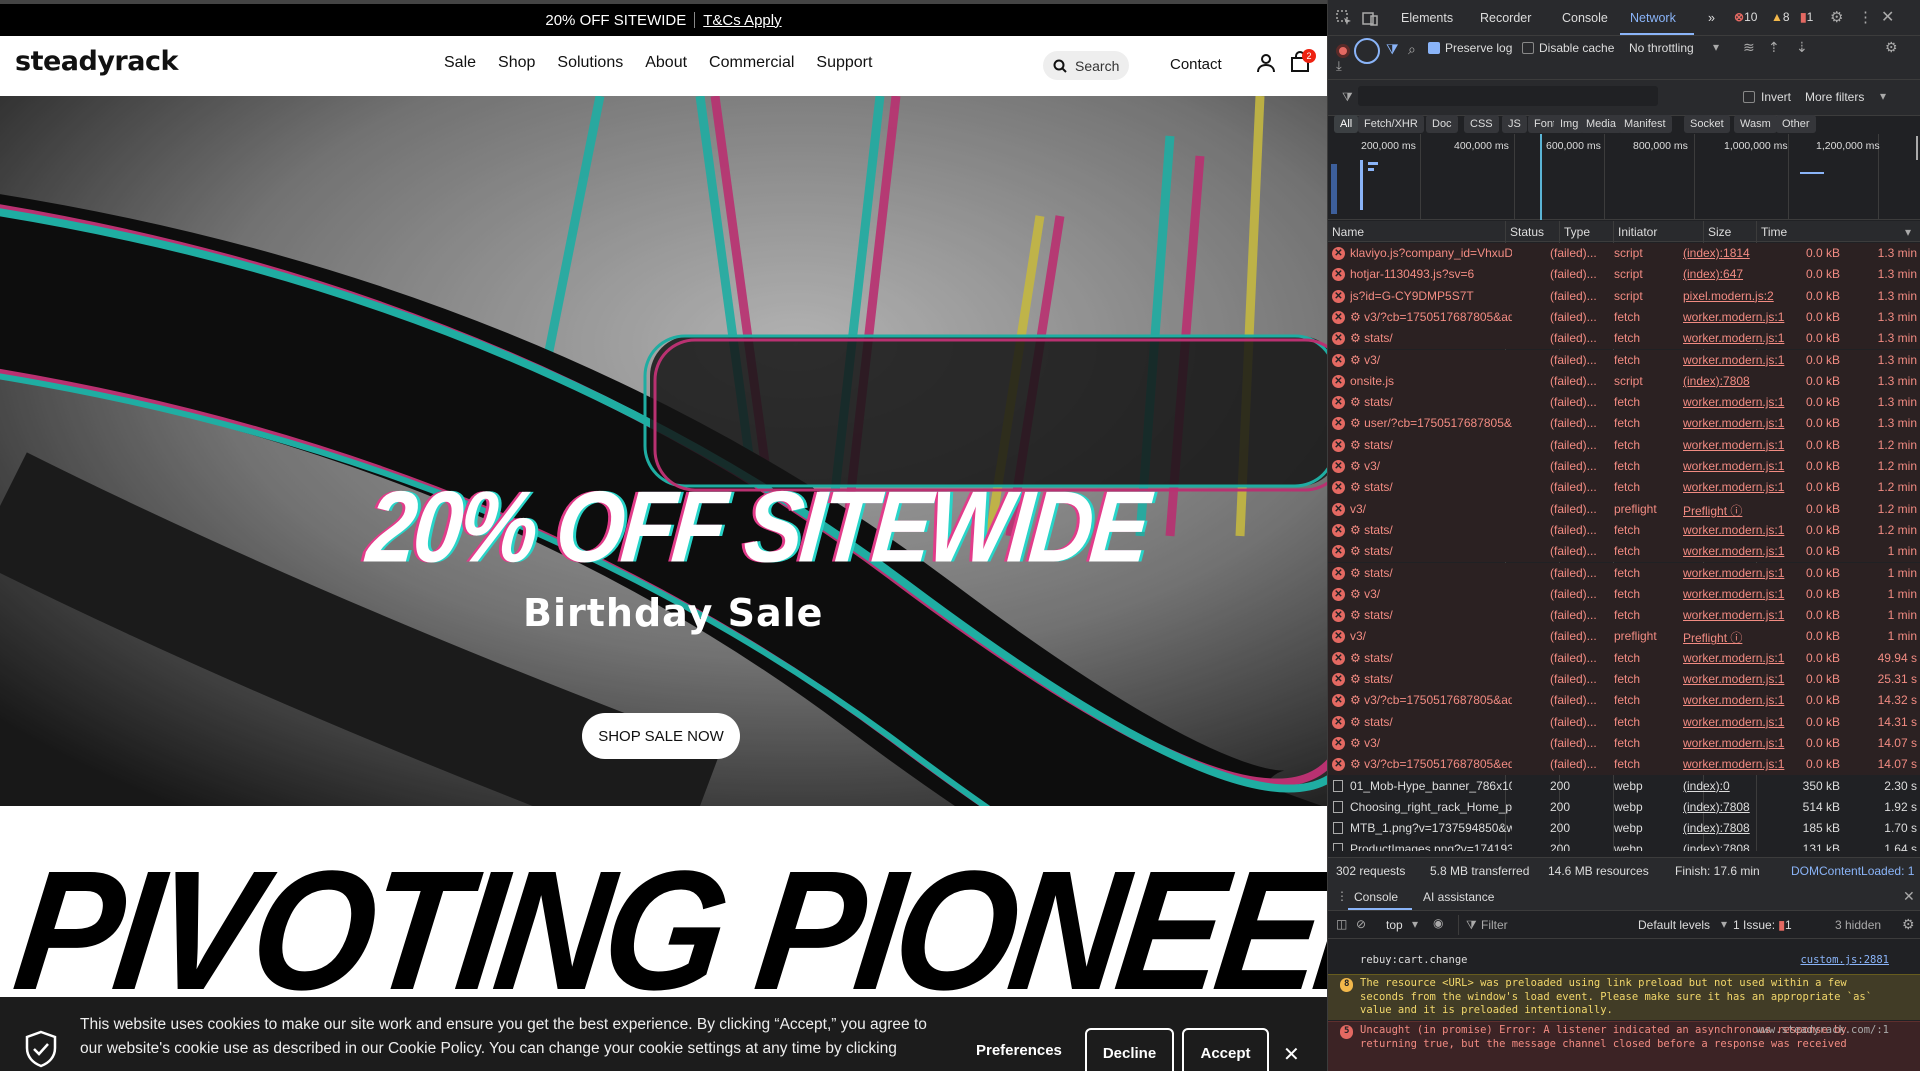  What do you see at coordinates (1735, 296) in the screenshot?
I see `request-initiator: pixel.modern.js:2` at bounding box center [1735, 296].